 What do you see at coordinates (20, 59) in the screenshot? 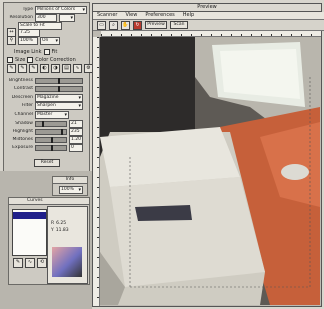
I see `size-label: Size` at bounding box center [20, 59].